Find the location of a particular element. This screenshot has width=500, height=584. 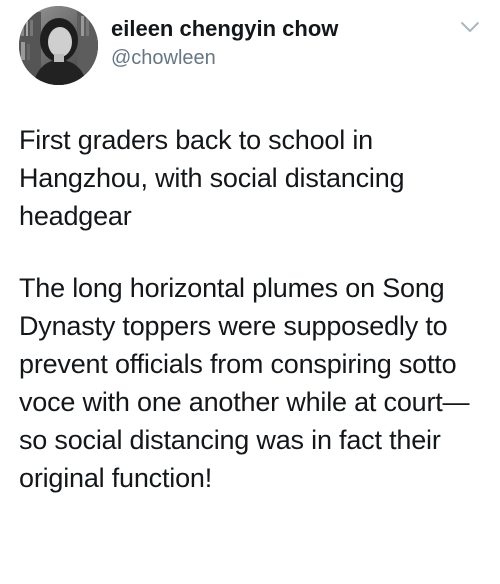

chevron-down-icon is located at coordinates (470, 27).